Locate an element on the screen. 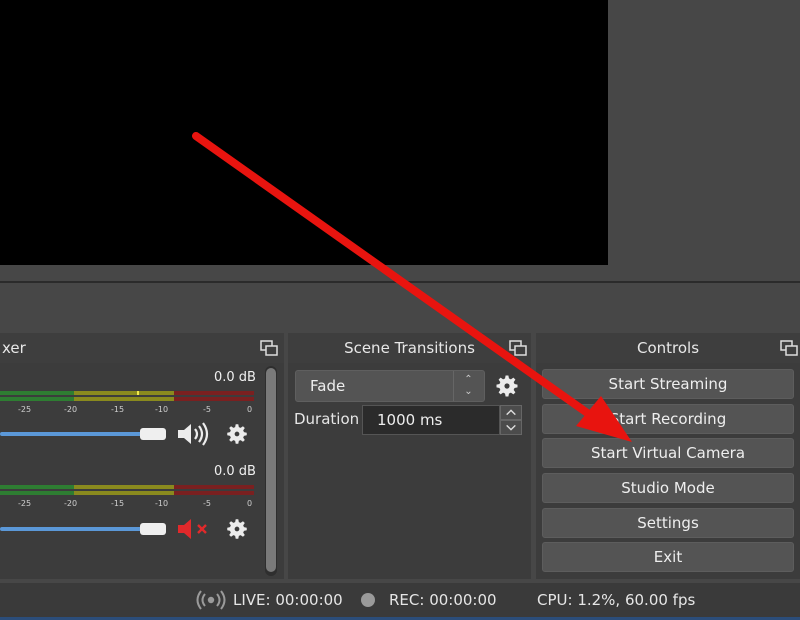 The height and width of the screenshot is (620, 800). duration-label: Duration is located at coordinates (327, 419).